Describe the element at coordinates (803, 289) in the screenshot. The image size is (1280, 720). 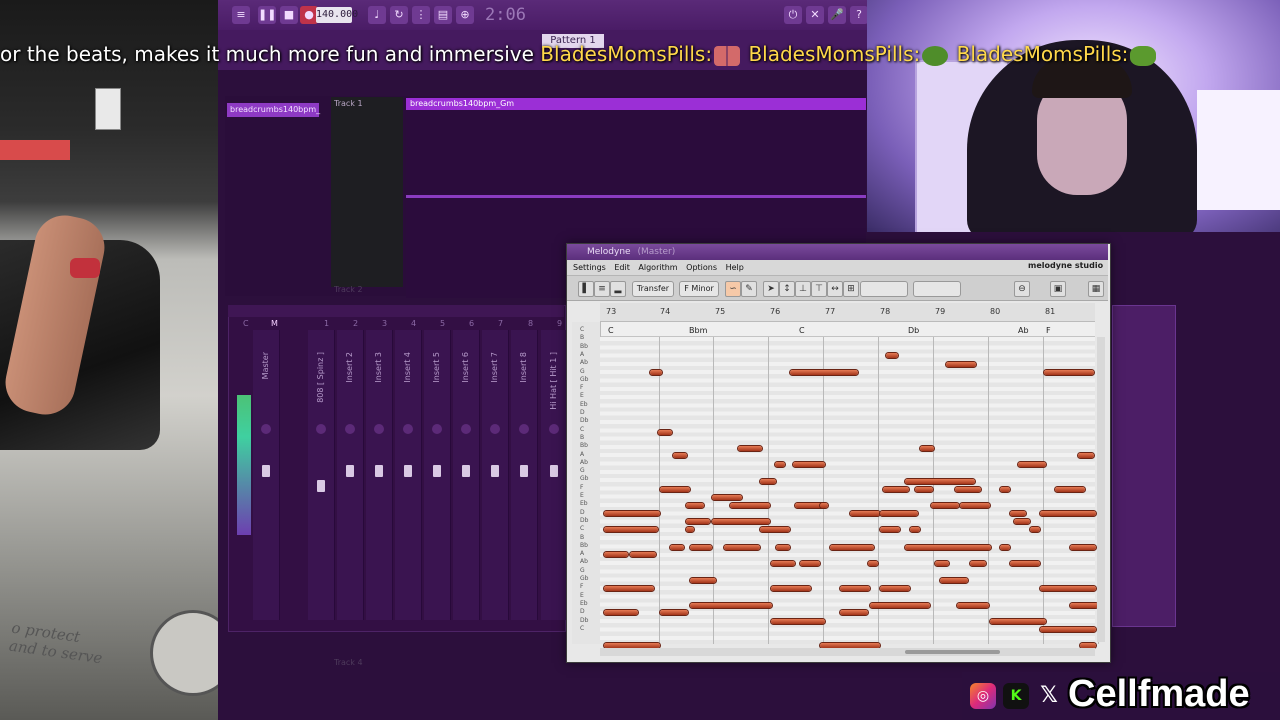
I see `formant-tool-icon: ⊥` at that location.